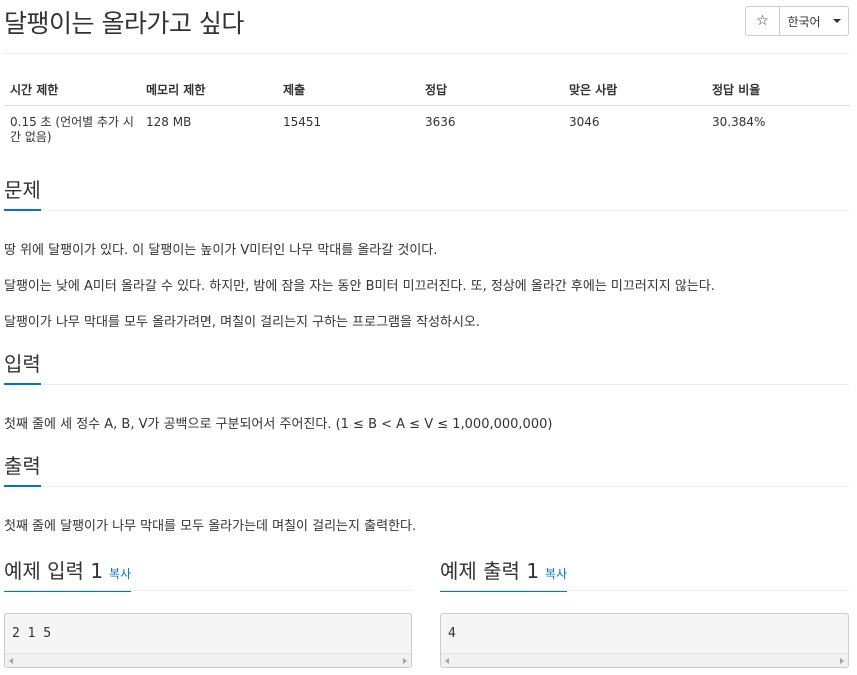 This screenshot has width=857, height=675. I want to click on sample-output-box: 4, so click(644, 640).